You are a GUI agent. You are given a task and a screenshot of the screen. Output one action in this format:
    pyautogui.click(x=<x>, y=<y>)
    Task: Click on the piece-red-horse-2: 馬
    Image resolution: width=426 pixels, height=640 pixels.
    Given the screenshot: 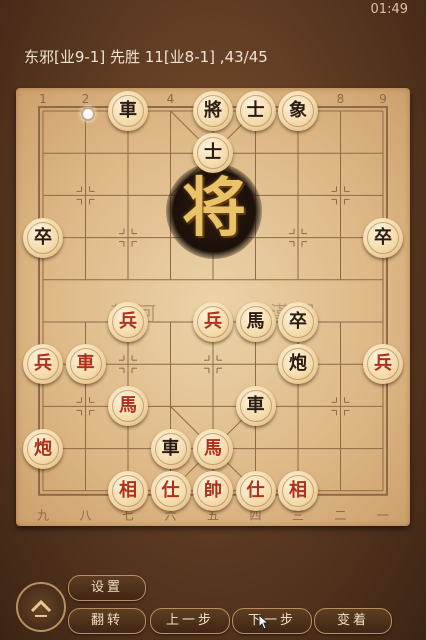 What is the action you would take?
    pyautogui.click(x=213, y=448)
    